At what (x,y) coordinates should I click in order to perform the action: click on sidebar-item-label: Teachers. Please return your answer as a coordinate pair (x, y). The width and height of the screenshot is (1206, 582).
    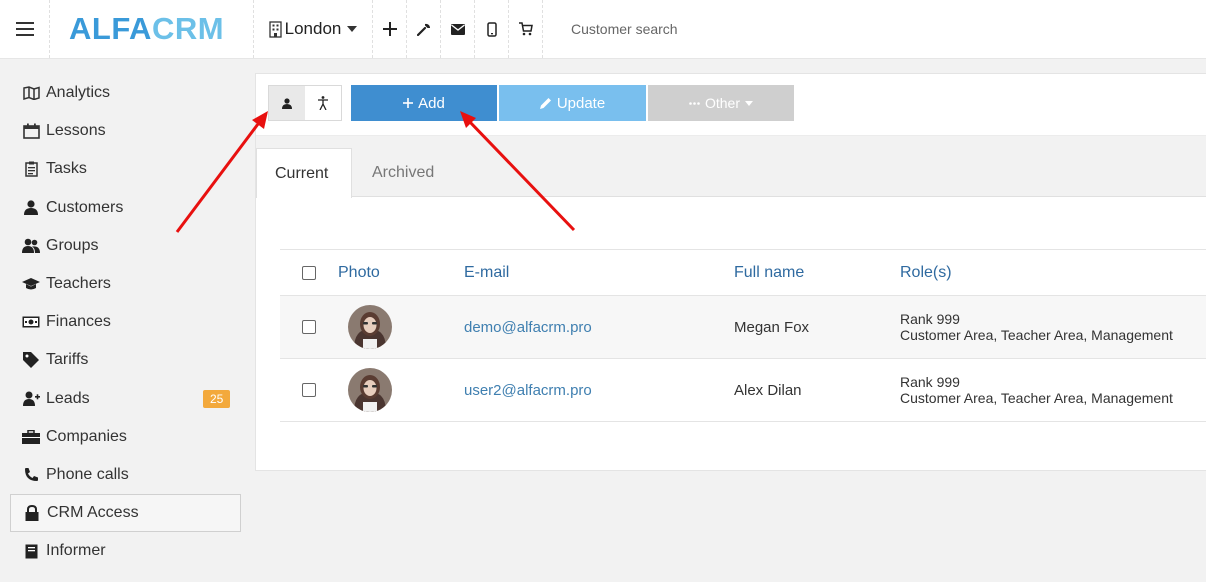
    Looking at the image, I should click on (78, 284).